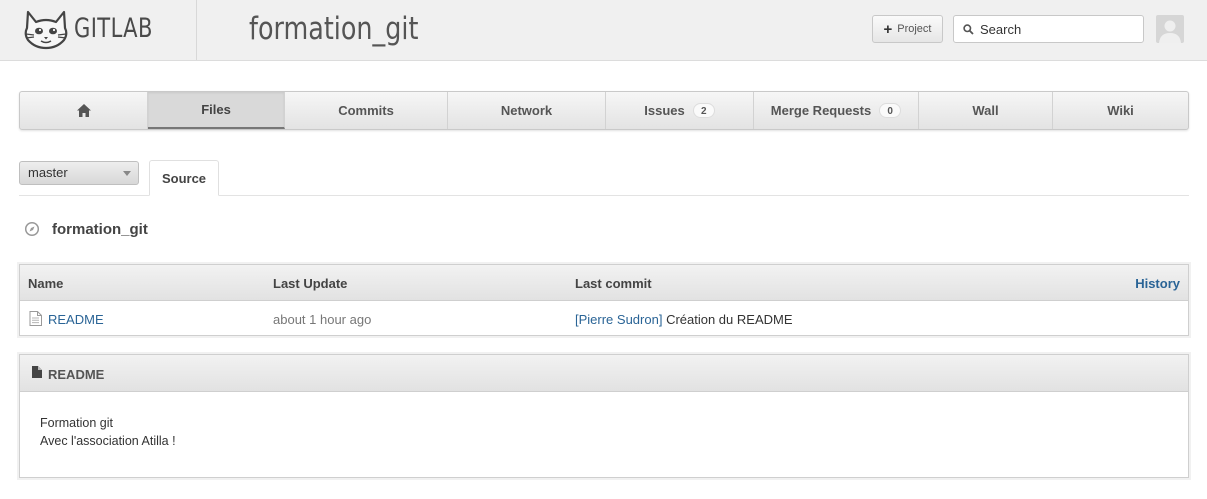  I want to click on gitlab-cat-icon, so click(46, 30).